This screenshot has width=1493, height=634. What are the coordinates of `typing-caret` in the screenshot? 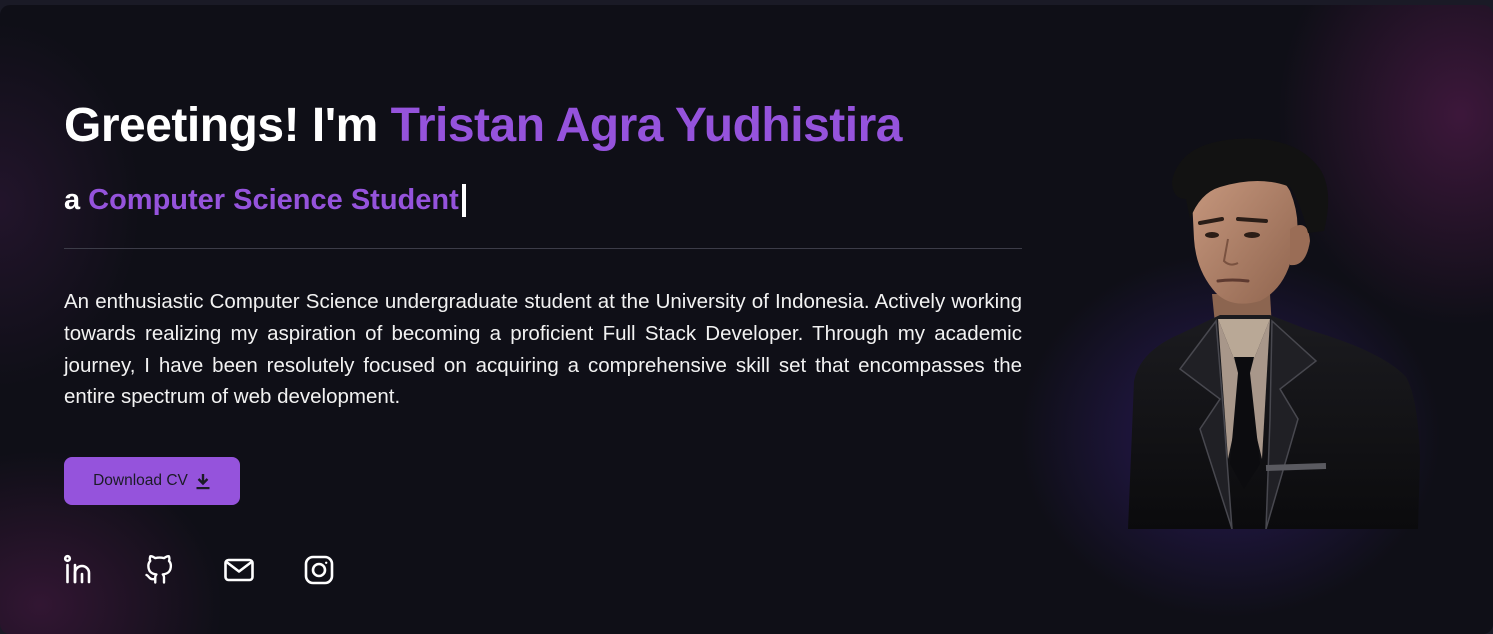 It's located at (463, 200).